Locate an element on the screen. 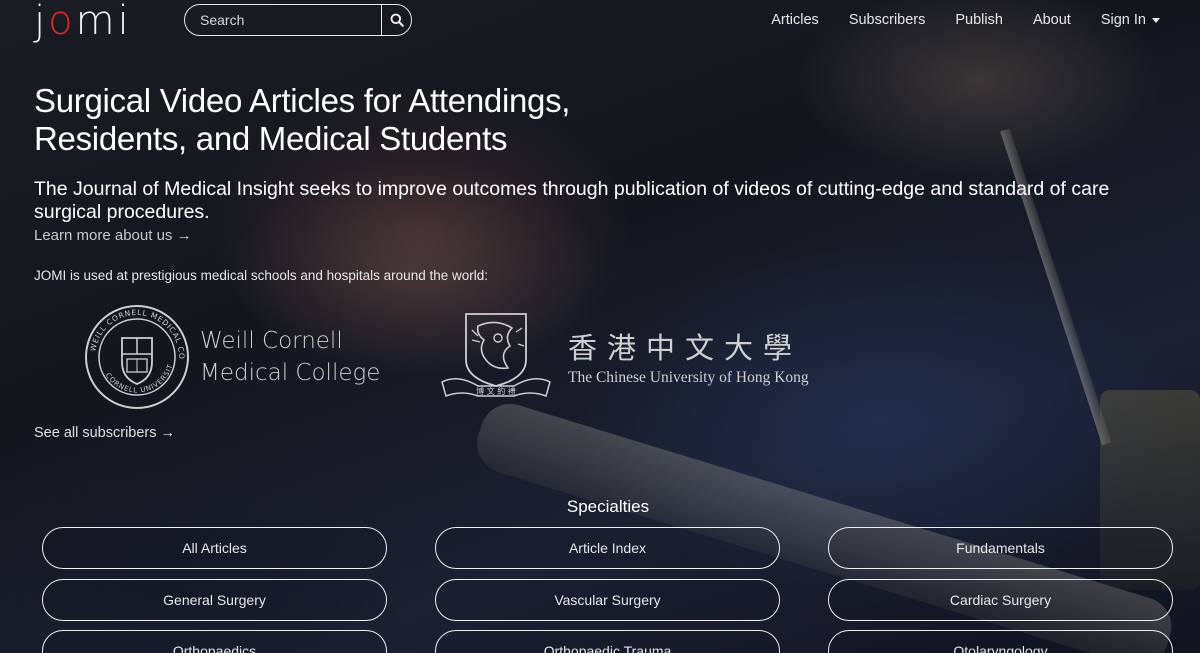 The width and height of the screenshot is (1200, 653). specialty-cardiac-surgery-button: Cardiac Surgery is located at coordinates (1000, 600).